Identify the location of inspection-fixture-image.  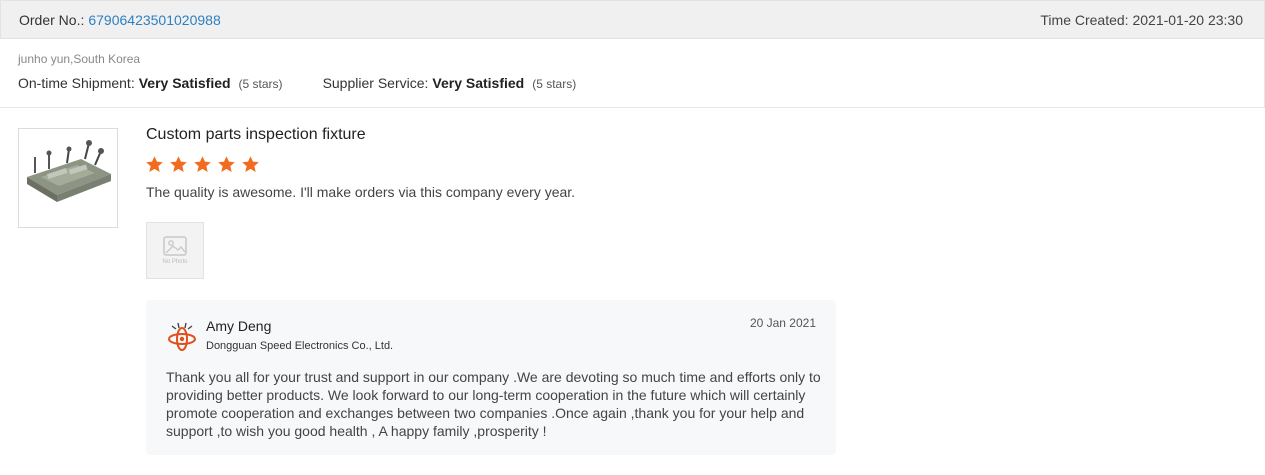
(68, 178).